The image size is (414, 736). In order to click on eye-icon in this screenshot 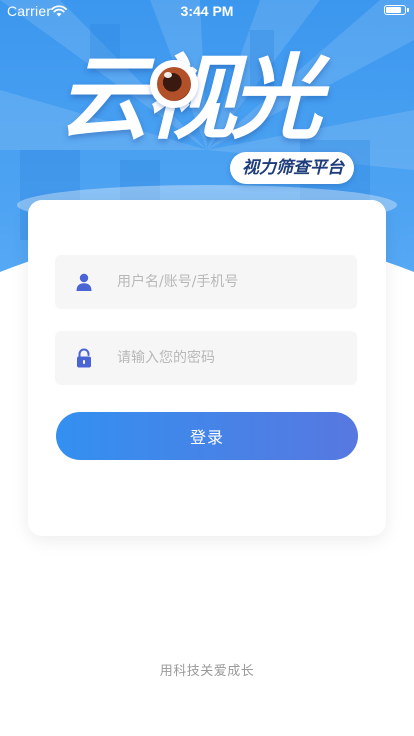, I will do `click(174, 84)`.